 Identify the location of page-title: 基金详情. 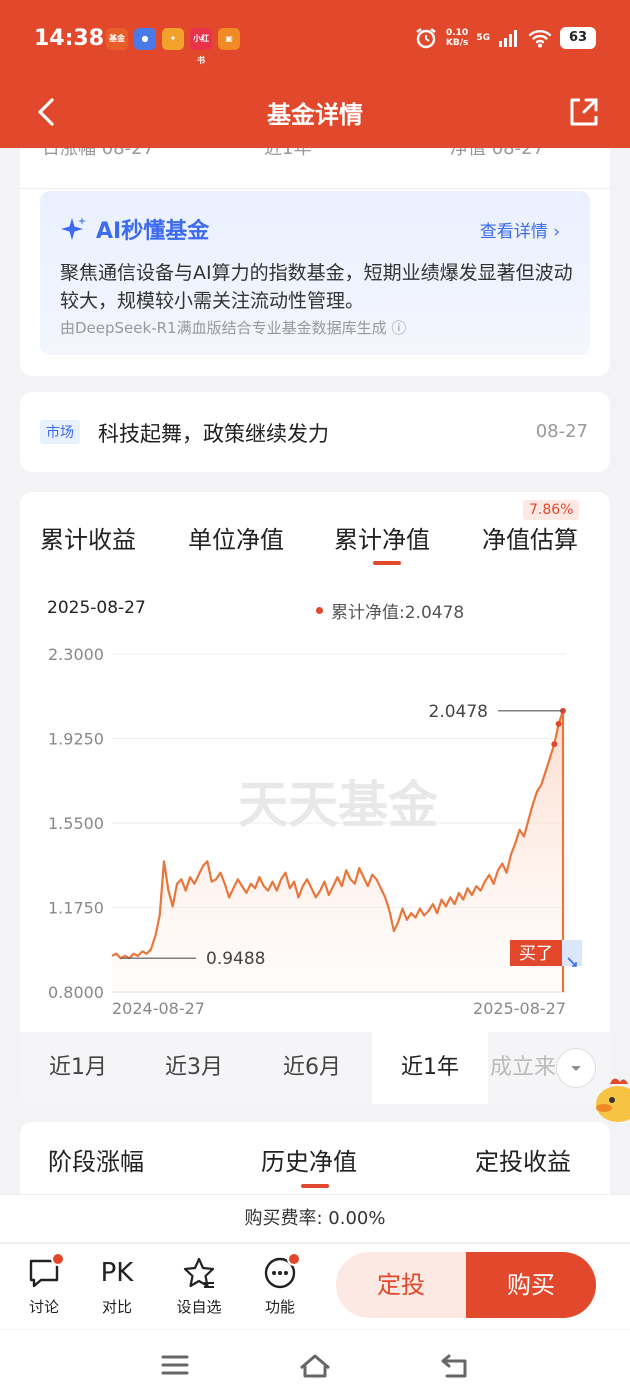
(315, 115).